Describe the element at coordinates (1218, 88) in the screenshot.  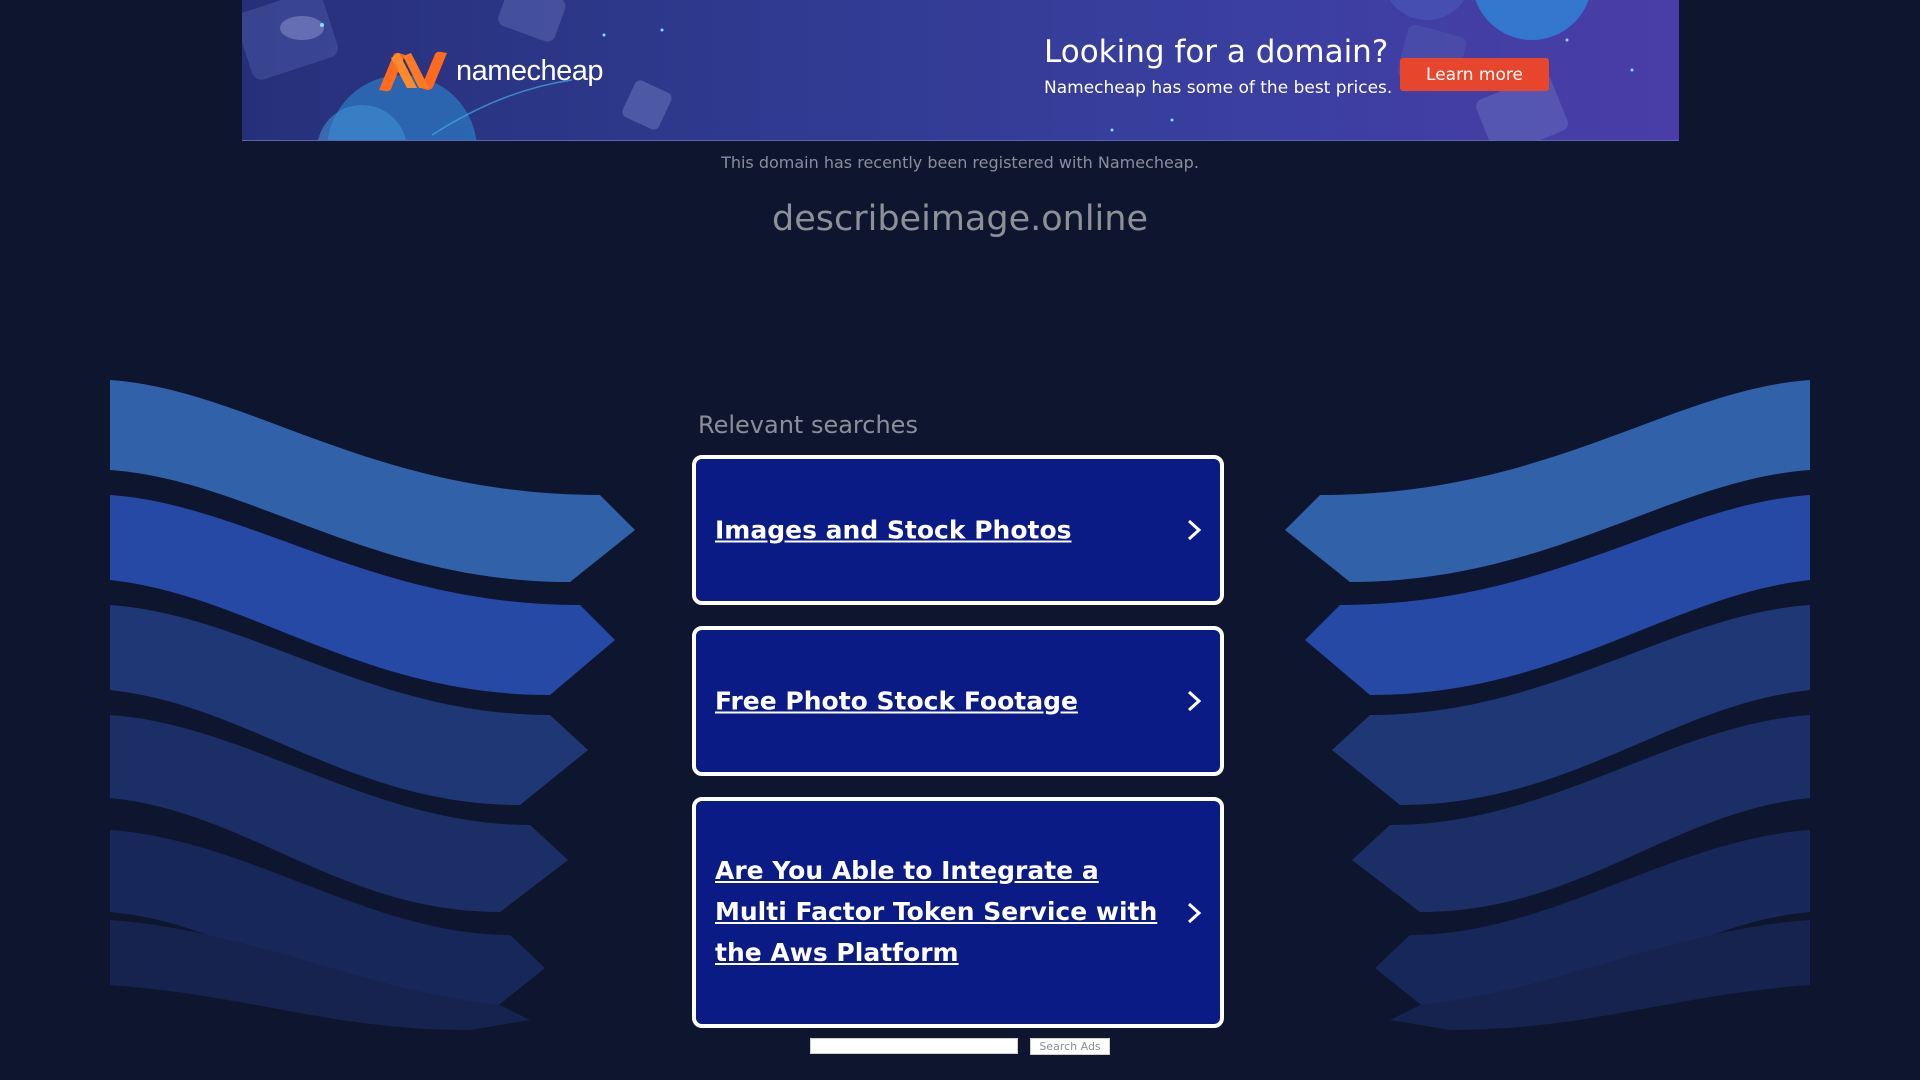
I see `ad-subtext: Namecheap has some of the best prices.` at that location.